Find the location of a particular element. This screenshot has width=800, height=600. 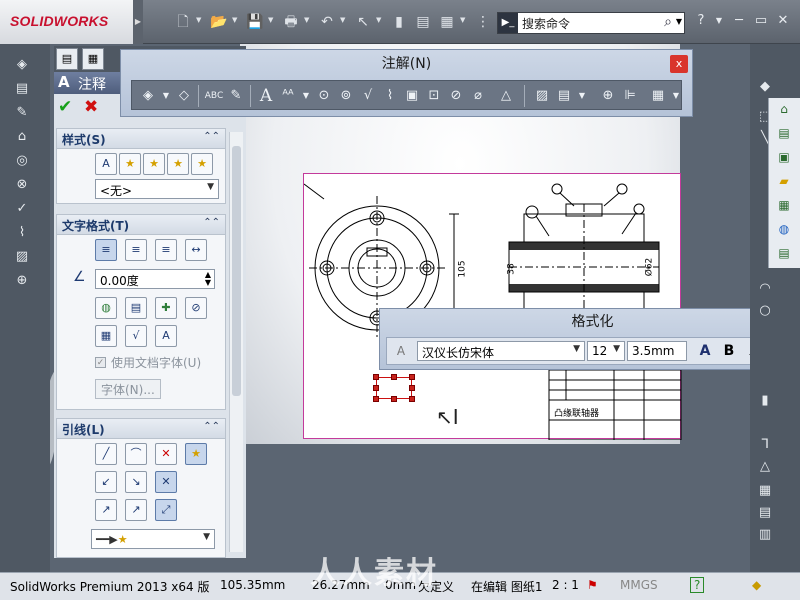

geometric-tolerance-icon: ▣ is located at coordinates (412, 96).